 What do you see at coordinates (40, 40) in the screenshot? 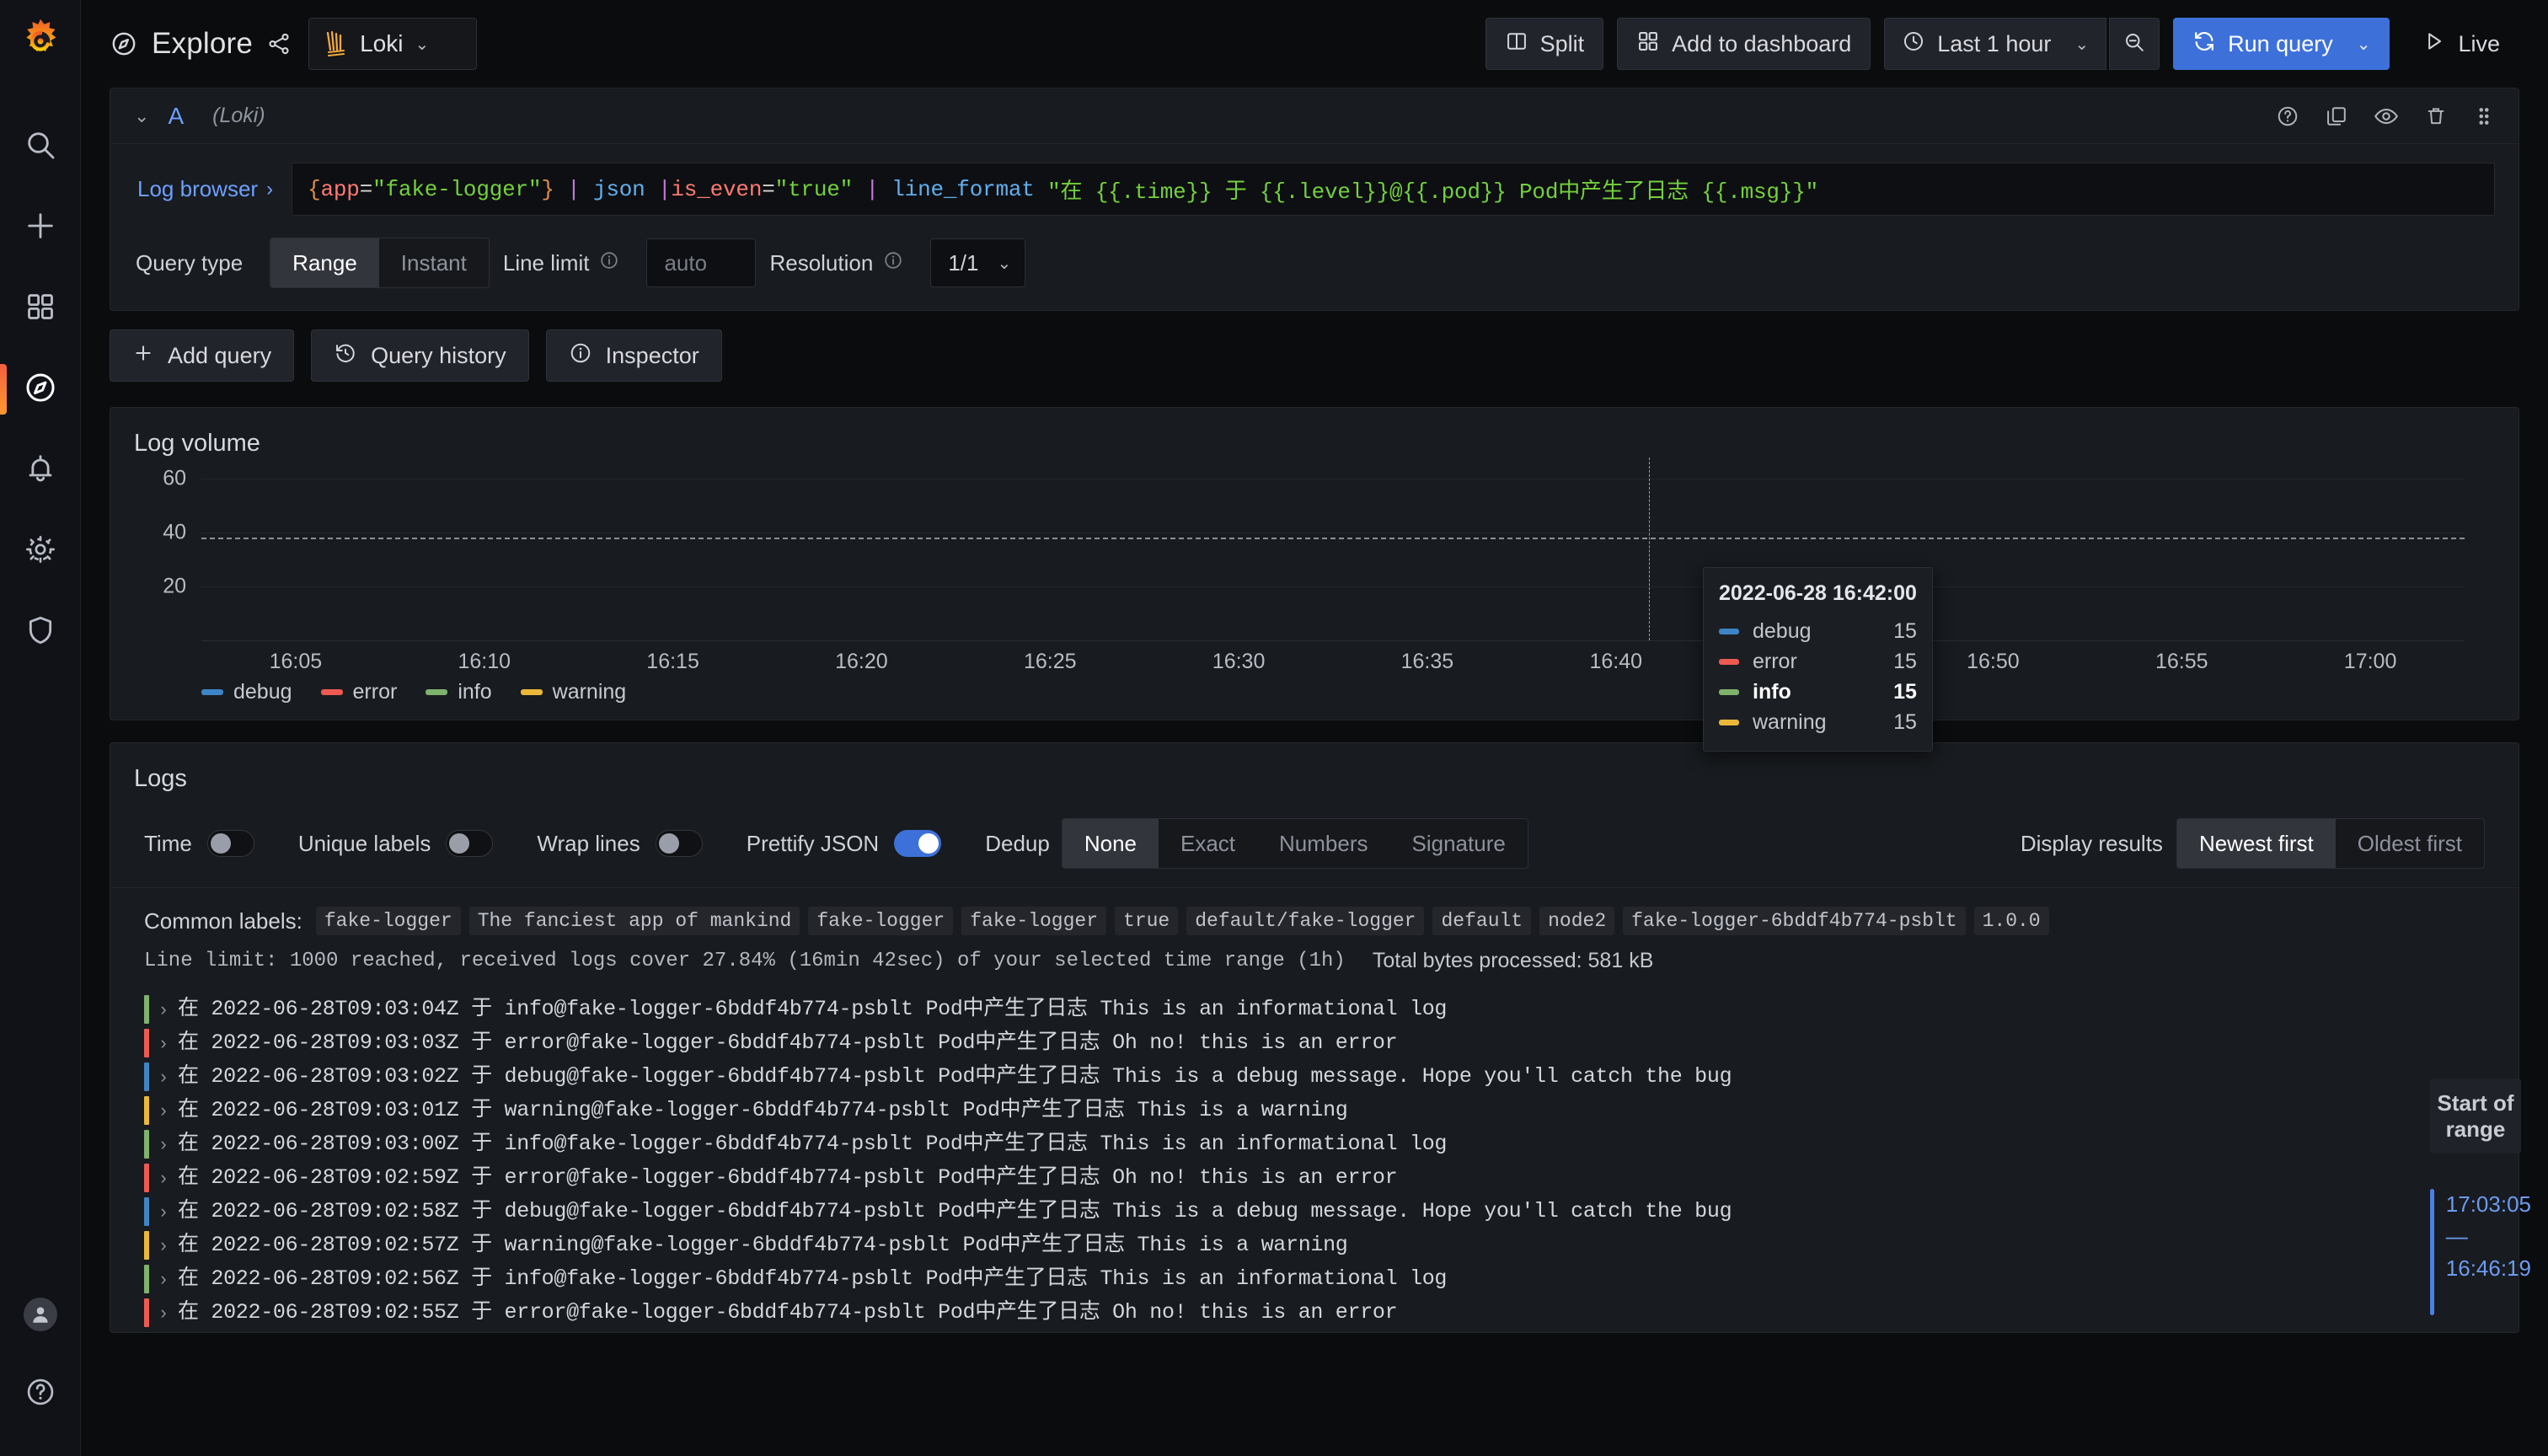
I see `grafana-logo` at bounding box center [40, 40].